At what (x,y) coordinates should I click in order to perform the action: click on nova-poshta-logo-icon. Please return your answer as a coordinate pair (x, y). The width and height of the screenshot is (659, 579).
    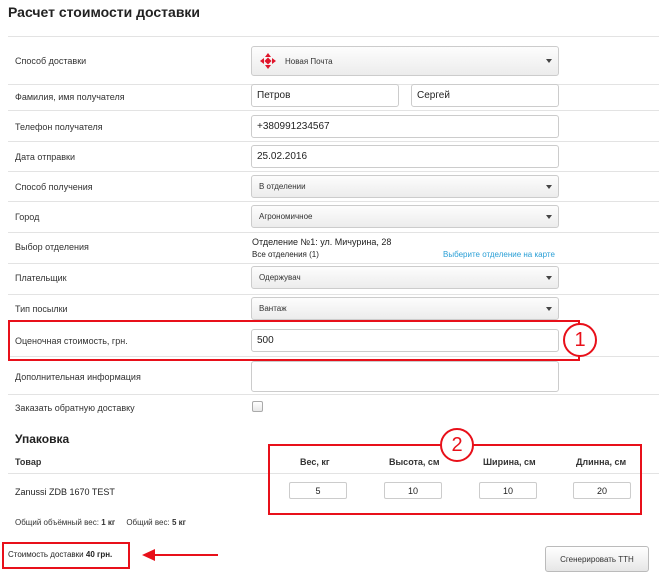
    Looking at the image, I should click on (268, 61).